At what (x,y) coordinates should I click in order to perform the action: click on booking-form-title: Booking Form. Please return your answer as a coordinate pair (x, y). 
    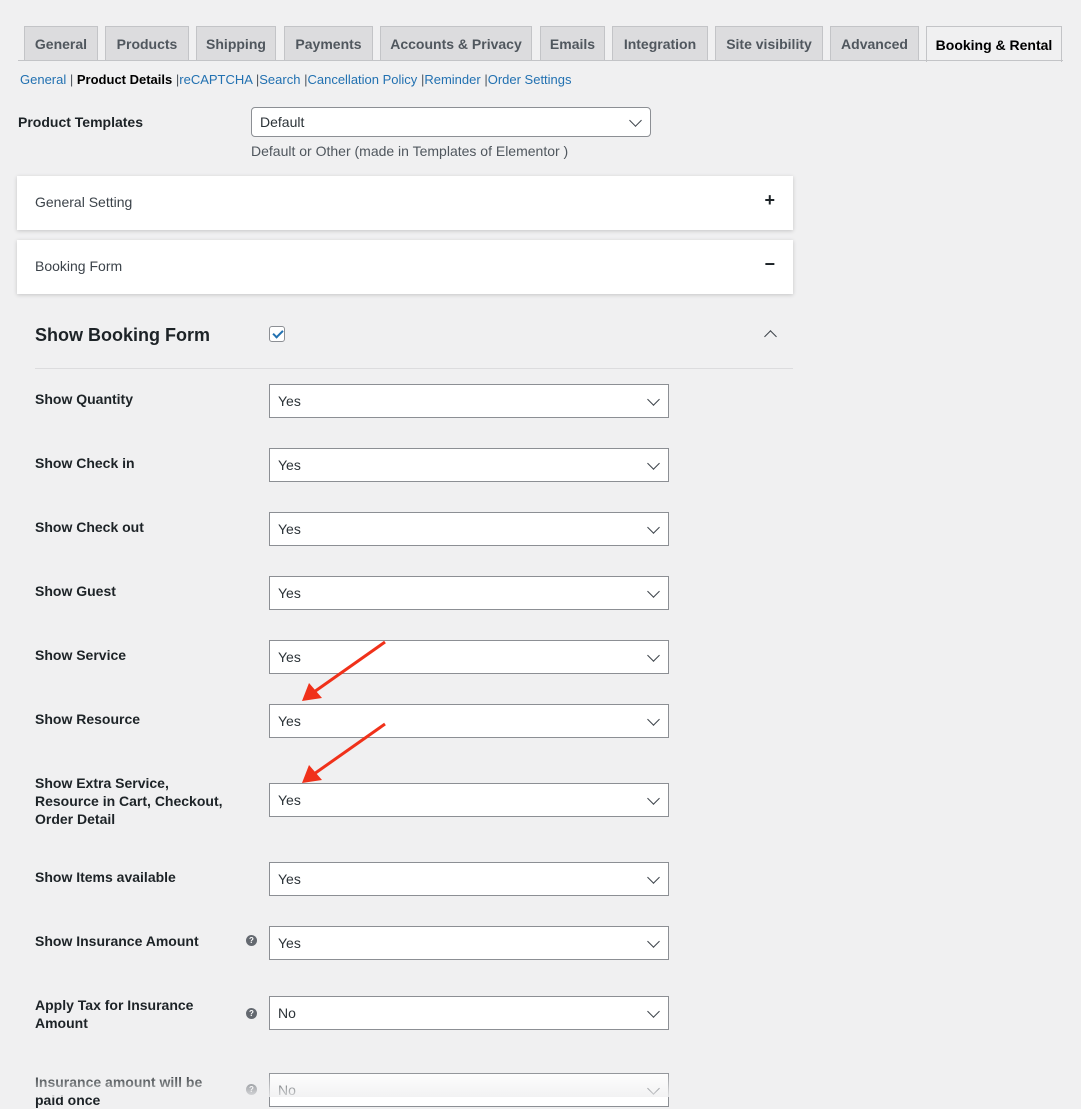
    Looking at the image, I should click on (79, 266).